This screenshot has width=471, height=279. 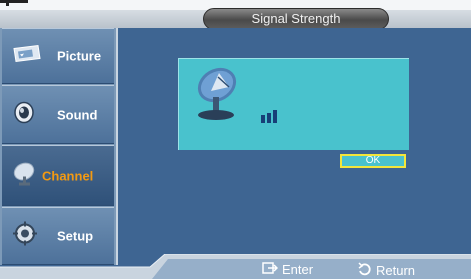 I want to click on title-pill: Signal Strength, so click(x=296, y=19).